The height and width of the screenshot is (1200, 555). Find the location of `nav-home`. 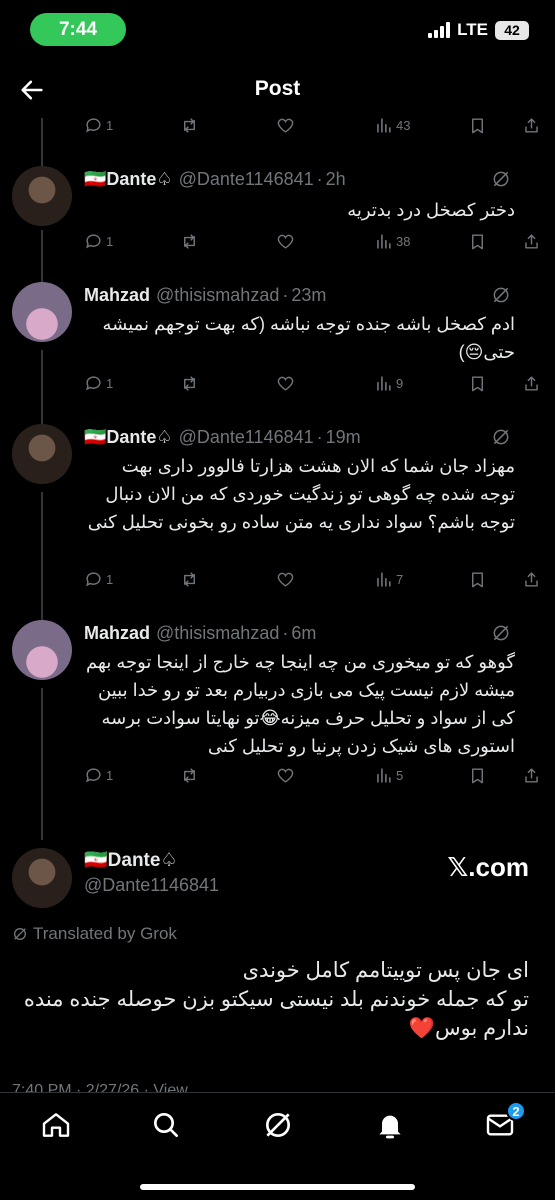

nav-home is located at coordinates (56, 1125).